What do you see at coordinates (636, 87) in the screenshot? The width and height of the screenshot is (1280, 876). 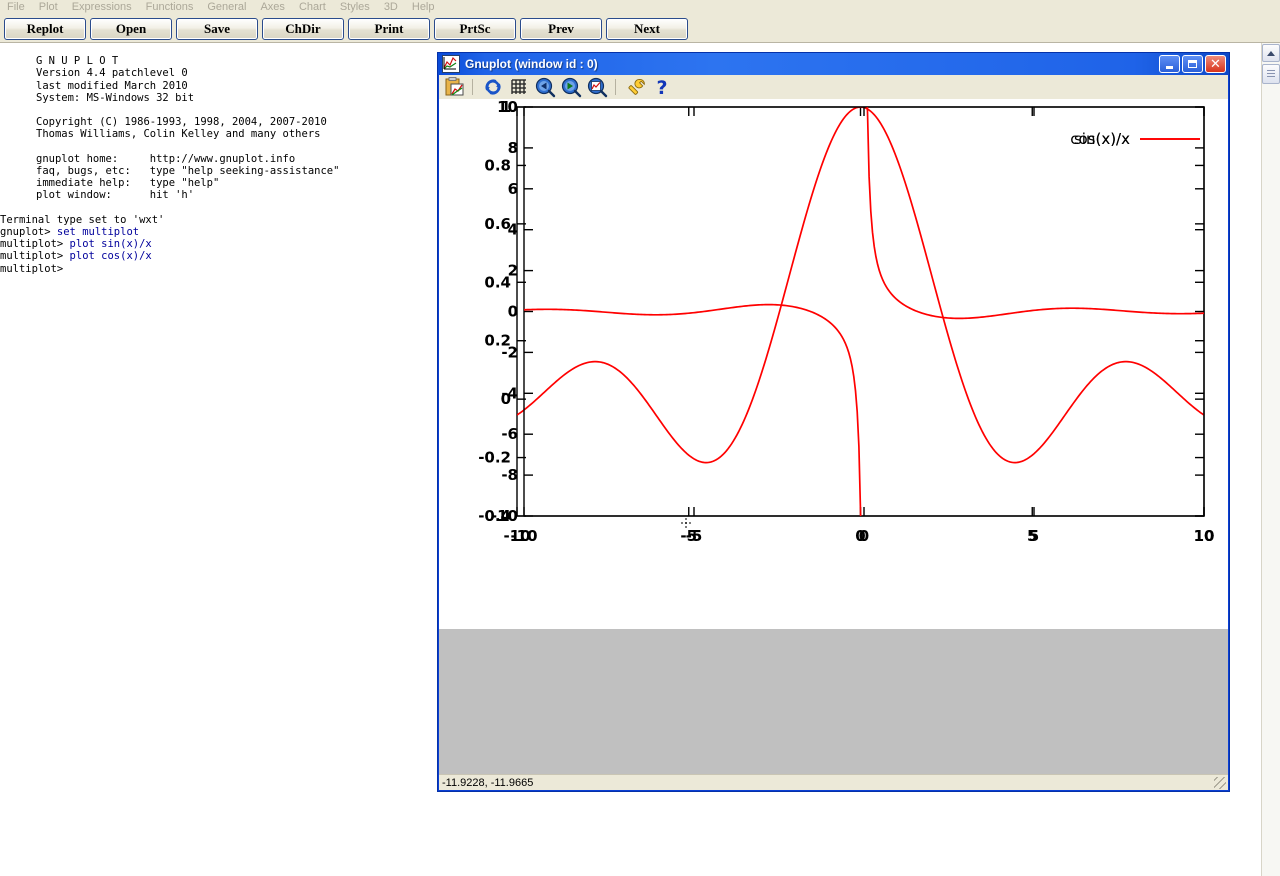 I see `options-wrench-icon` at bounding box center [636, 87].